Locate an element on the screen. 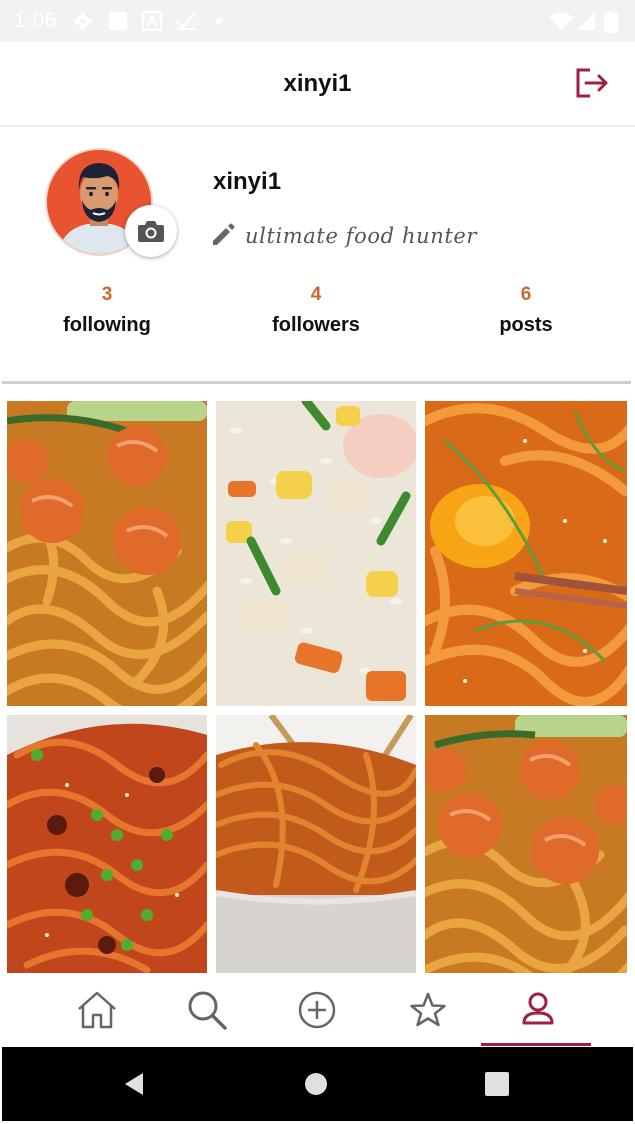  system-back-button is located at coordinates (134, 1084).